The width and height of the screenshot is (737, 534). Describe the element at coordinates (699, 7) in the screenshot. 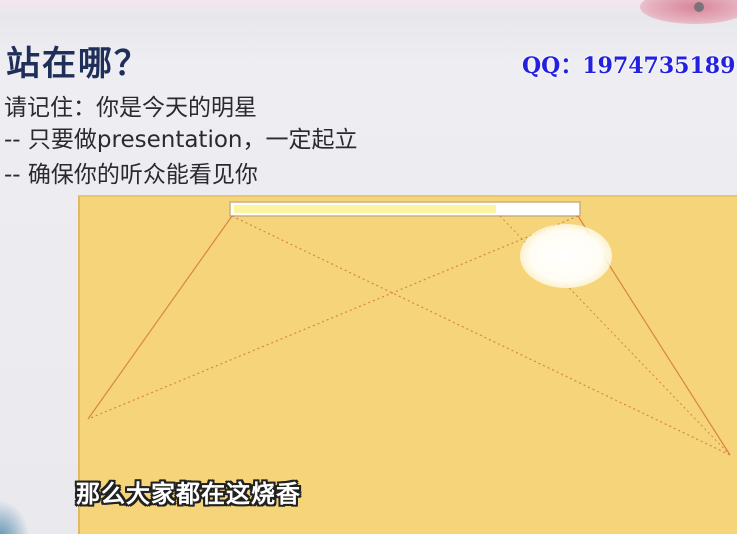

I see `corner-clip-icon` at that location.